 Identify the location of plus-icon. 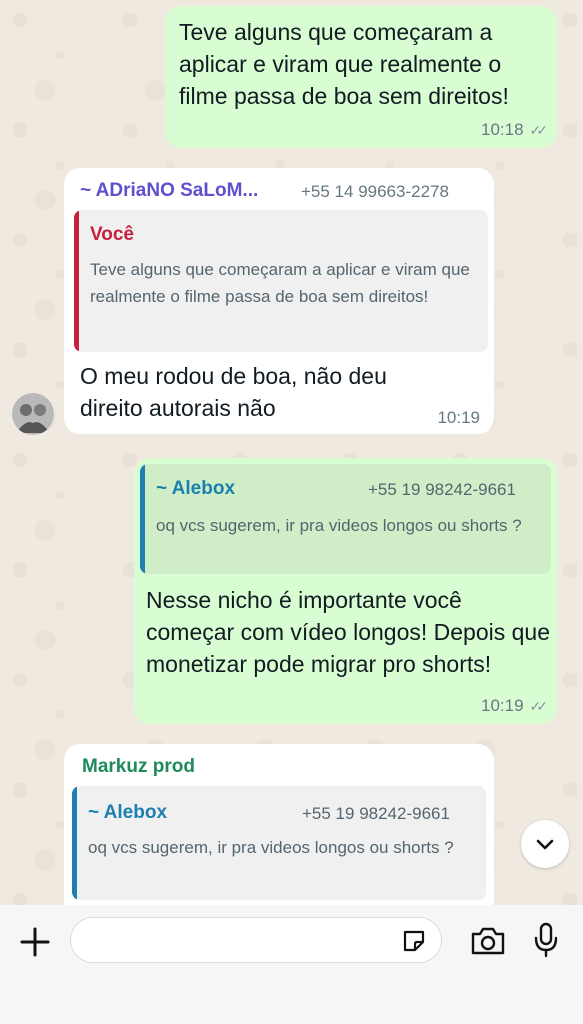
(35, 942).